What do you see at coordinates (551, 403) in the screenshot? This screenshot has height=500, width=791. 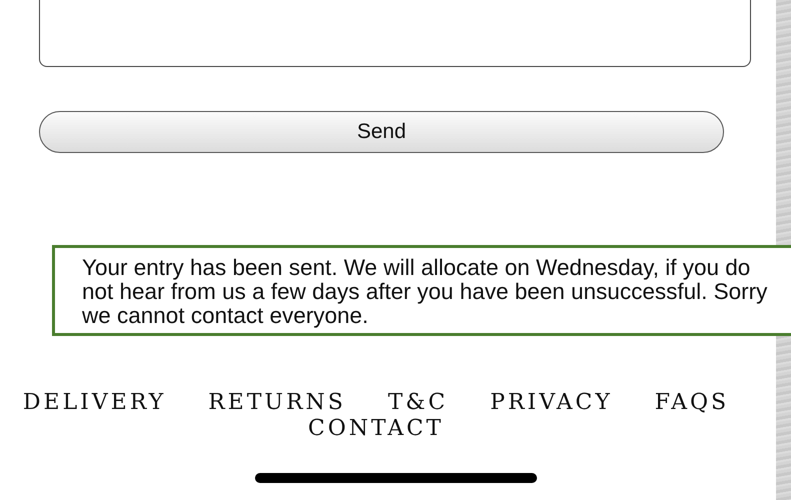 I see `footer-link: PRIVACY` at bounding box center [551, 403].